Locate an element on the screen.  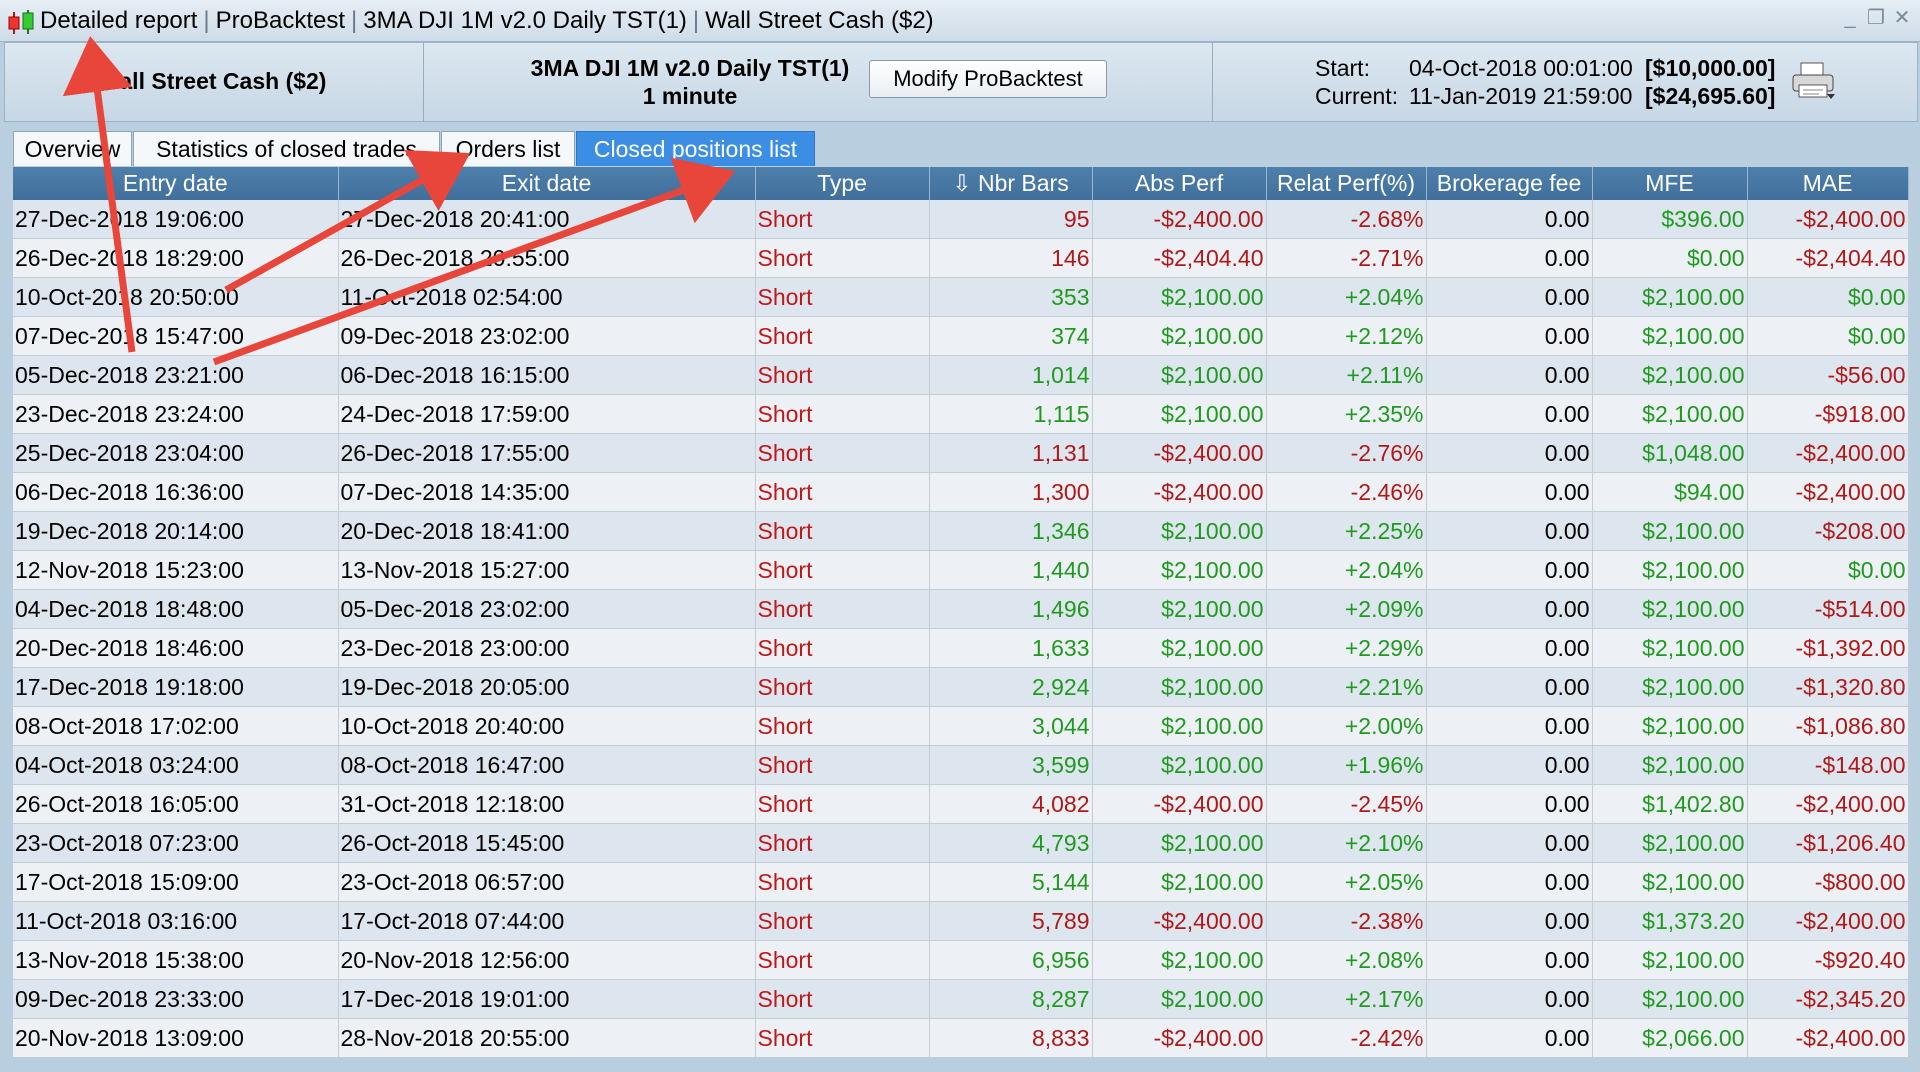
table-cell: +2.00% is located at coordinates (1346, 726).